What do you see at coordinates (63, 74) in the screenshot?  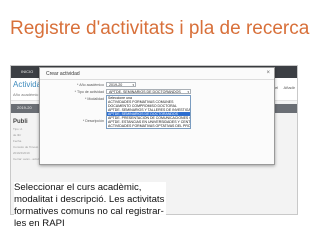 I see `modal-title: Crear actividad` at bounding box center [63, 74].